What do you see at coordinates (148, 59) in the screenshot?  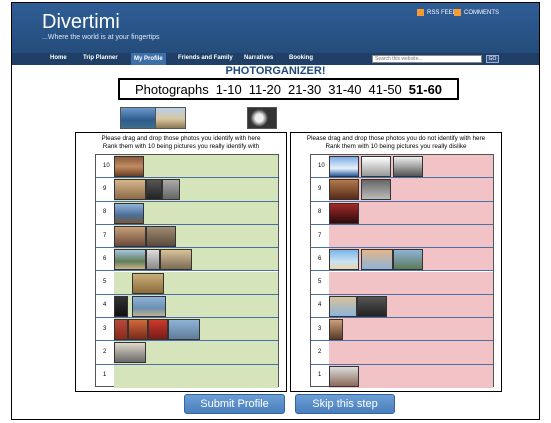 I see `nav-my-profile: My Profile` at bounding box center [148, 59].